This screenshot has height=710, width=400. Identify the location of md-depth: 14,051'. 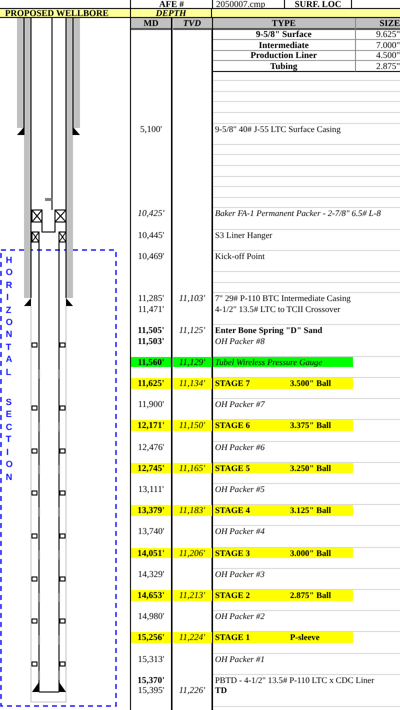
(151, 553).